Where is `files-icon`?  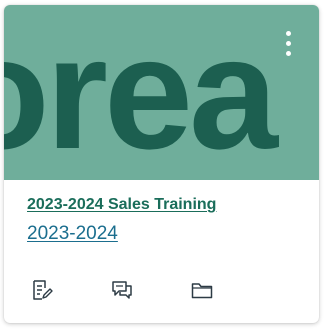 files-icon is located at coordinates (202, 291).